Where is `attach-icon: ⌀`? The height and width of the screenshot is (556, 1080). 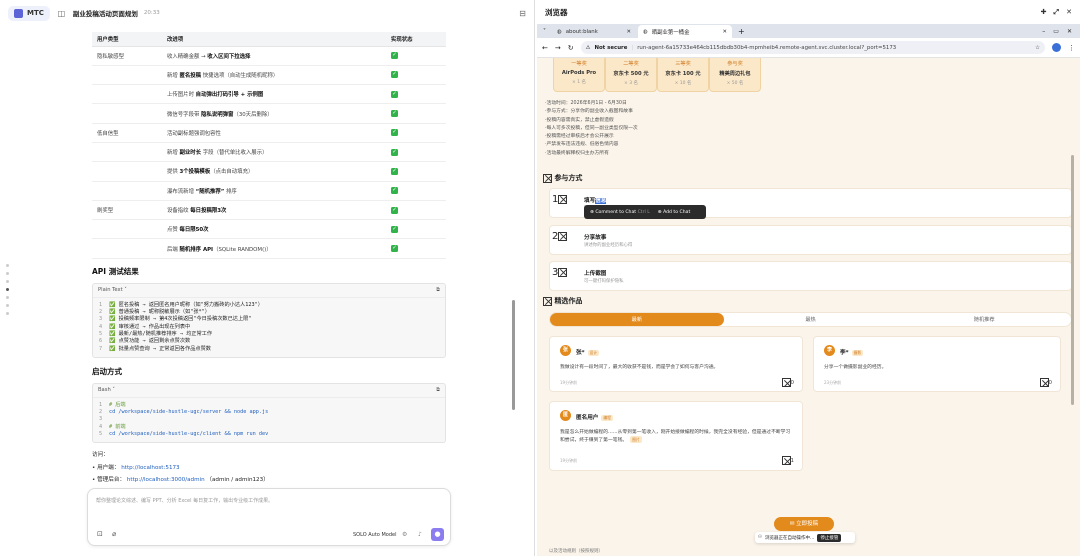
attach-icon: ⌀ is located at coordinates (114, 534).